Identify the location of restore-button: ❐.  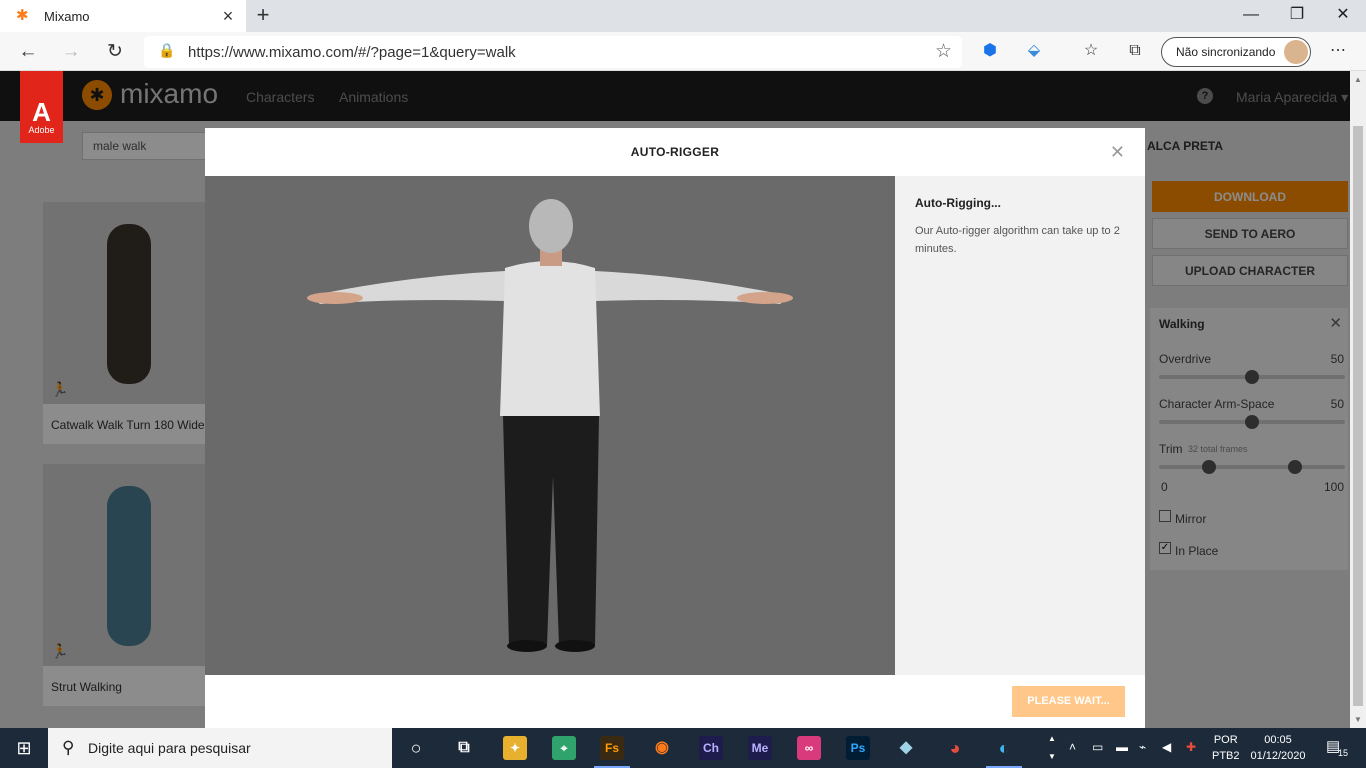
(1297, 16).